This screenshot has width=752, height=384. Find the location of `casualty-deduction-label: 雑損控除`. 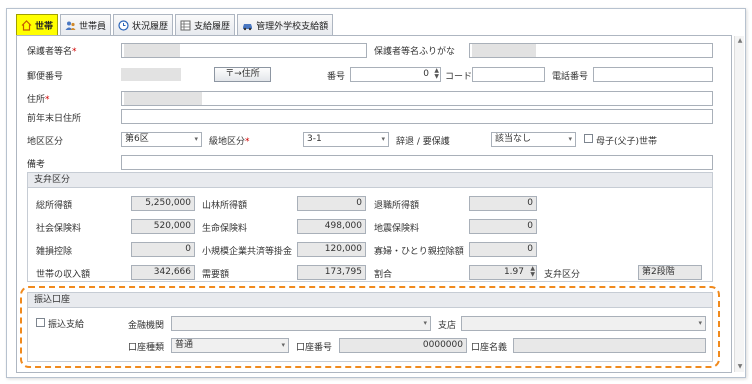

casualty-deduction-label: 雑損控除 is located at coordinates (54, 252).